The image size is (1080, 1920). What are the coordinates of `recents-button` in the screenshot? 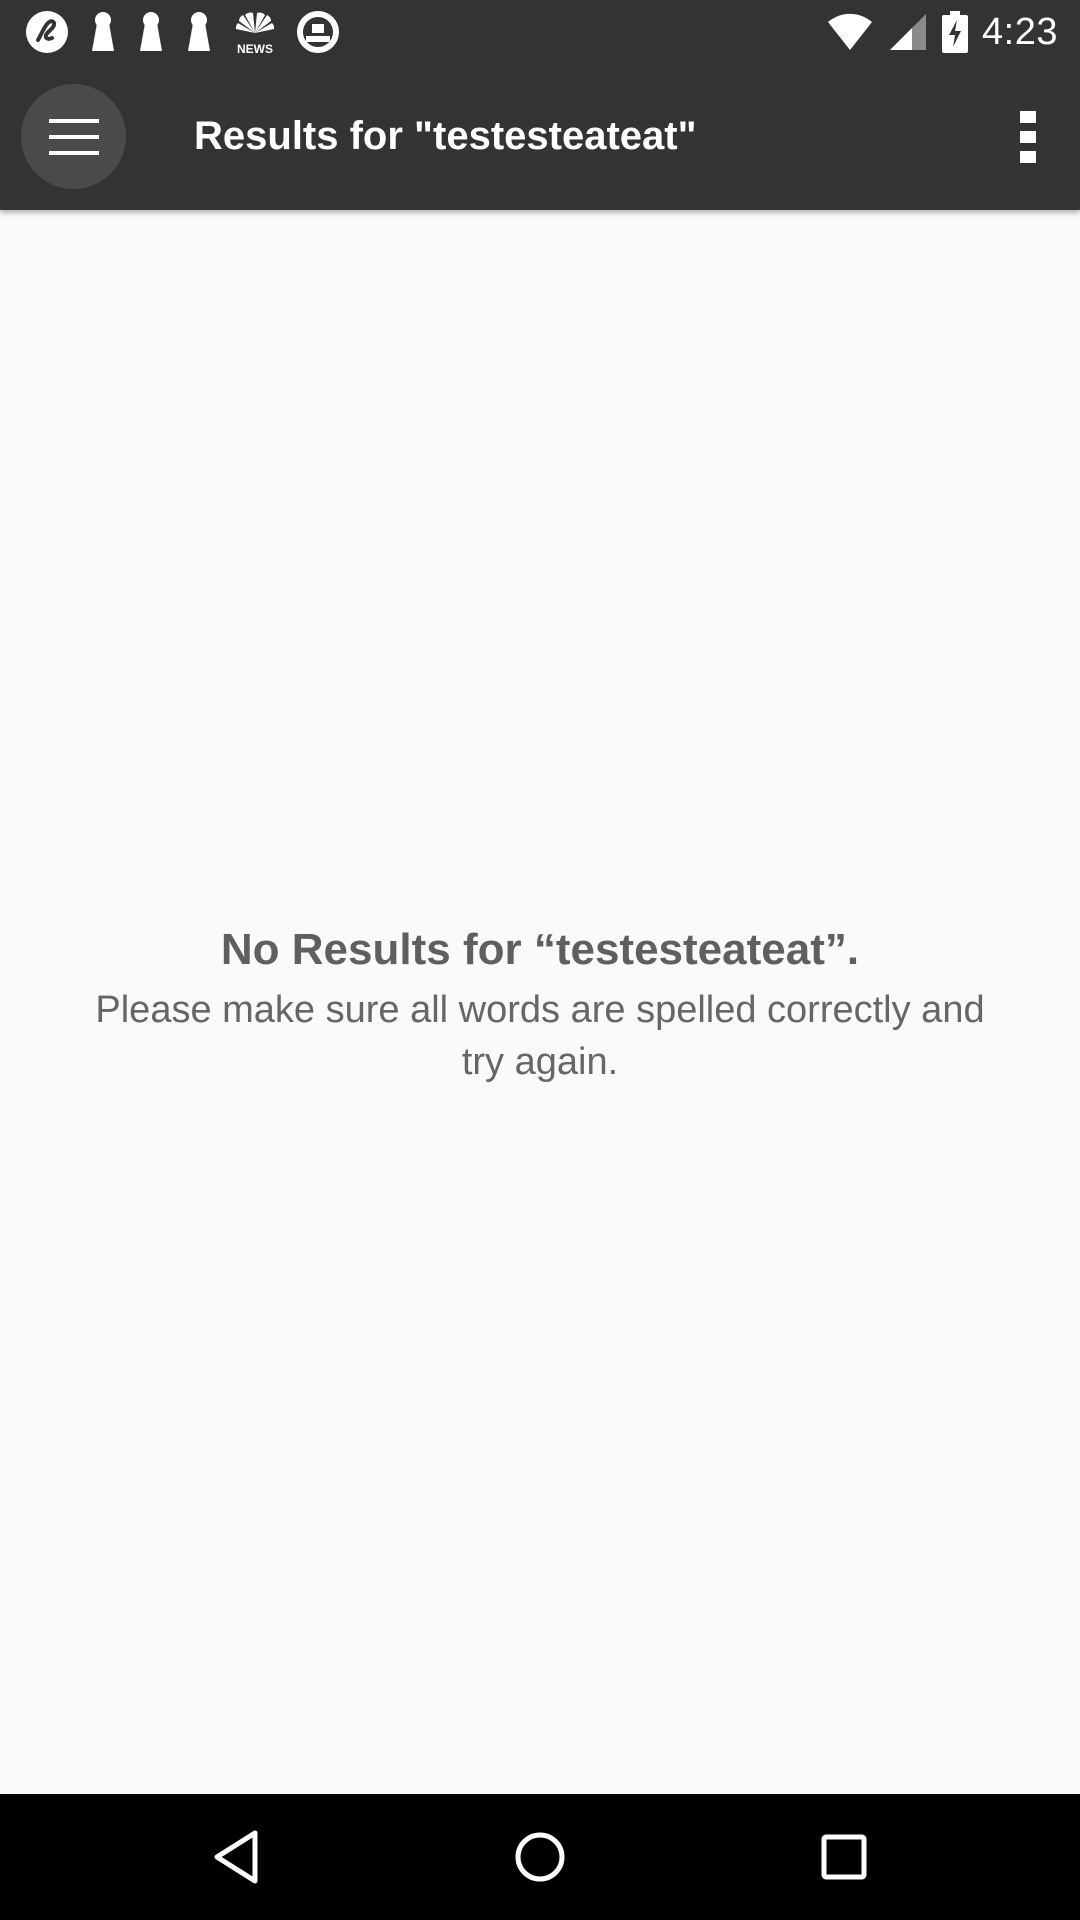 It's located at (844, 1857).